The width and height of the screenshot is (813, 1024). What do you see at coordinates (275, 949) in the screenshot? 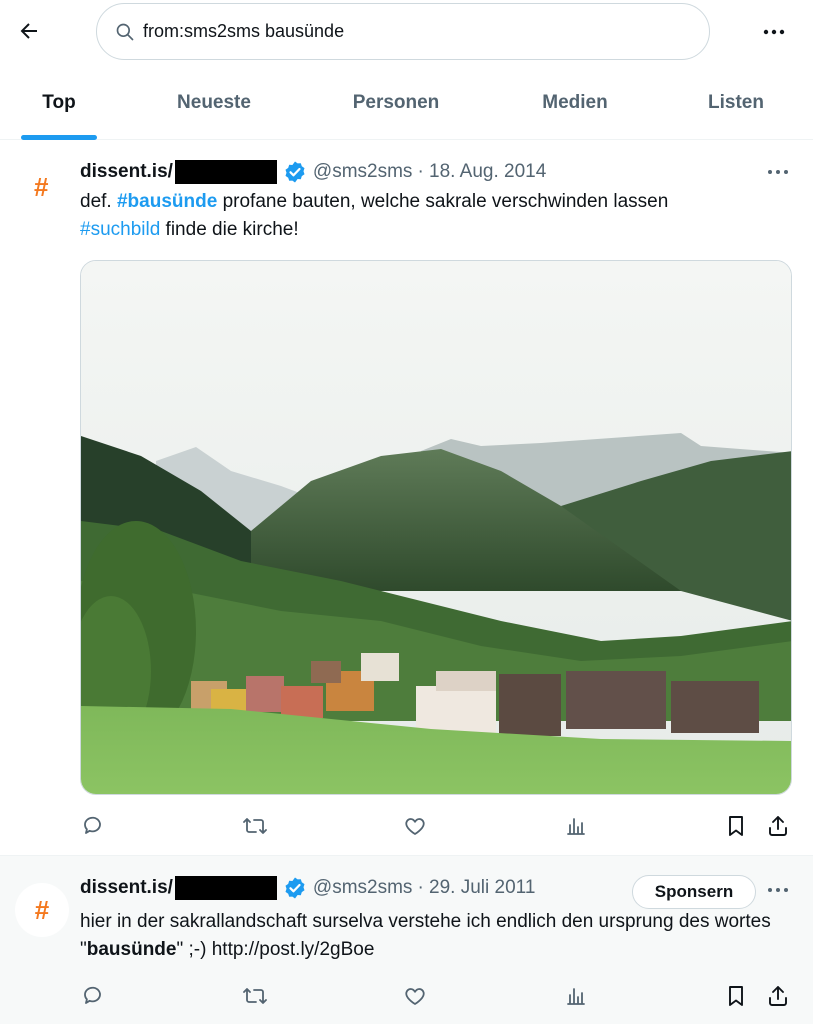
I see `text-segment: " ;-) http://post.ly/2gBoe` at bounding box center [275, 949].